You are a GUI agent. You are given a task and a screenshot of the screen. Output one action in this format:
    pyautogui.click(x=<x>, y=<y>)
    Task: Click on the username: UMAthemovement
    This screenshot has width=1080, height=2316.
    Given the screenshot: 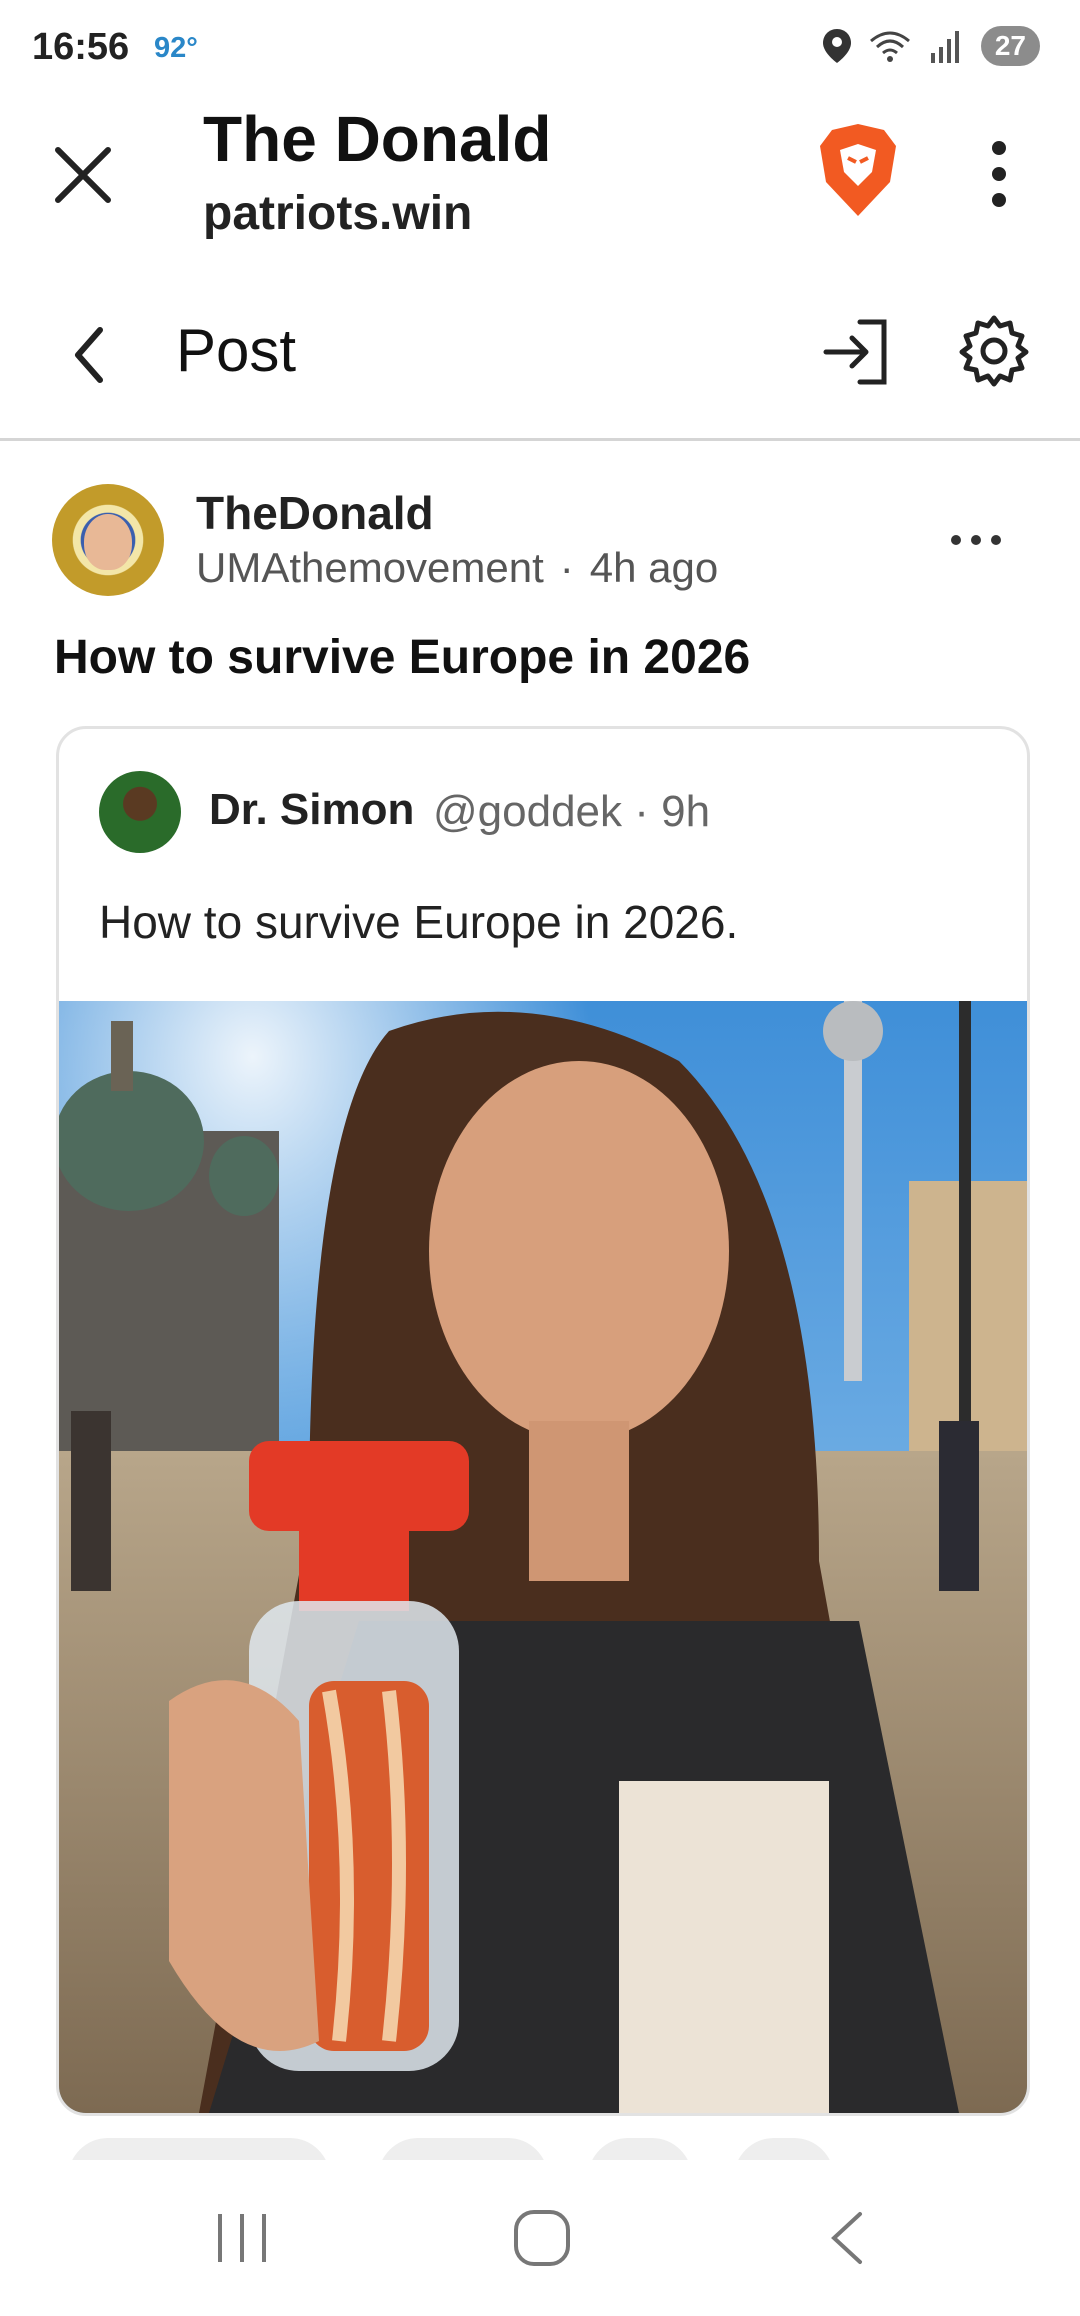 What is the action you would take?
    pyautogui.click(x=370, y=568)
    